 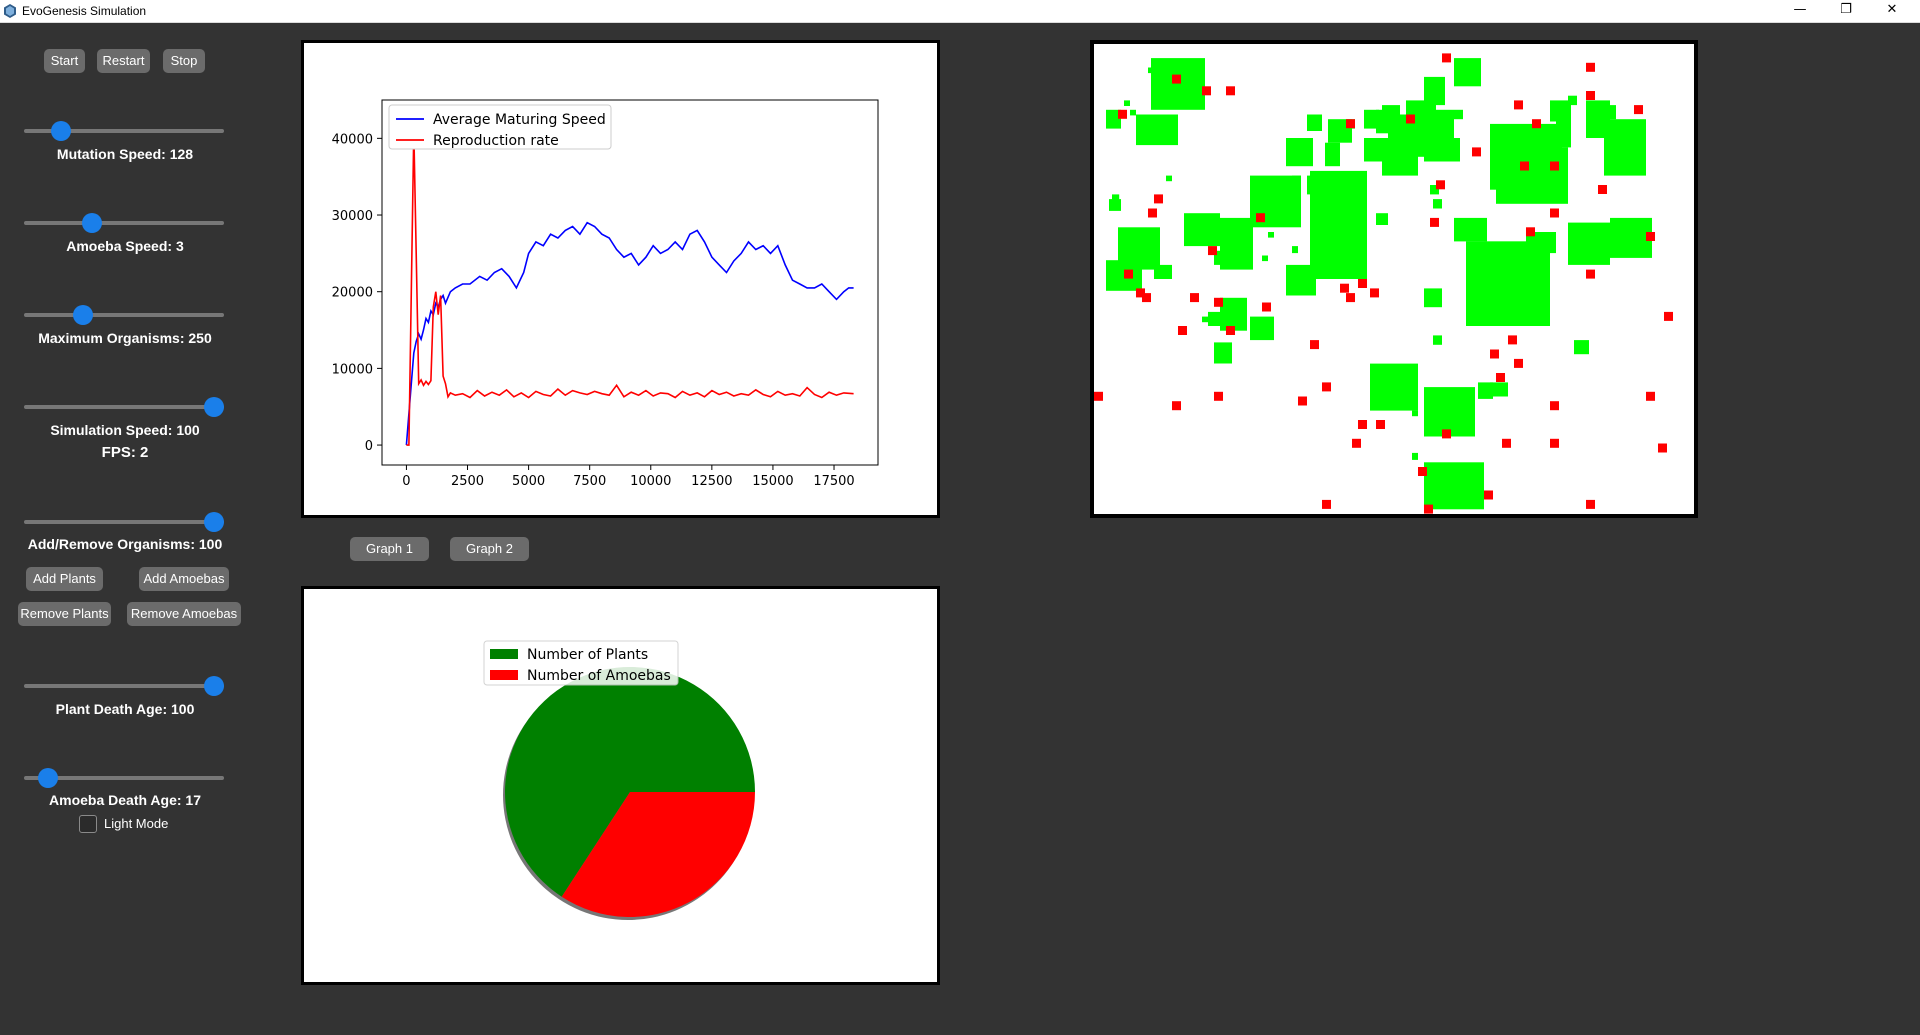 I want to click on graph-1-button: Graph 1, so click(x=389, y=549).